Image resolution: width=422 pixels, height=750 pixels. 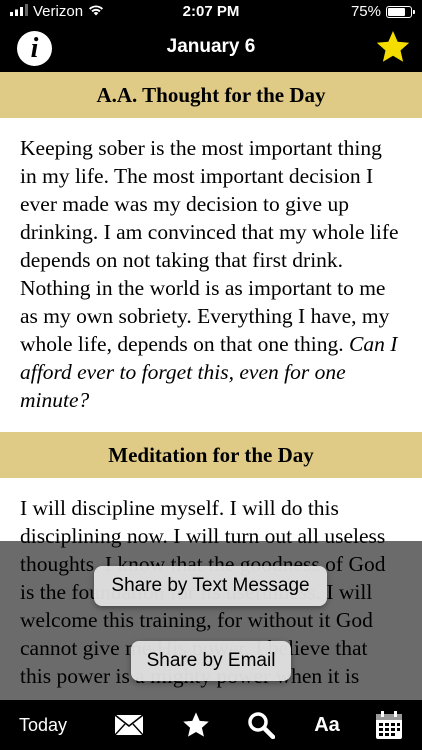 What do you see at coordinates (382, 11) in the screenshot?
I see `status-right: 75%` at bounding box center [382, 11].